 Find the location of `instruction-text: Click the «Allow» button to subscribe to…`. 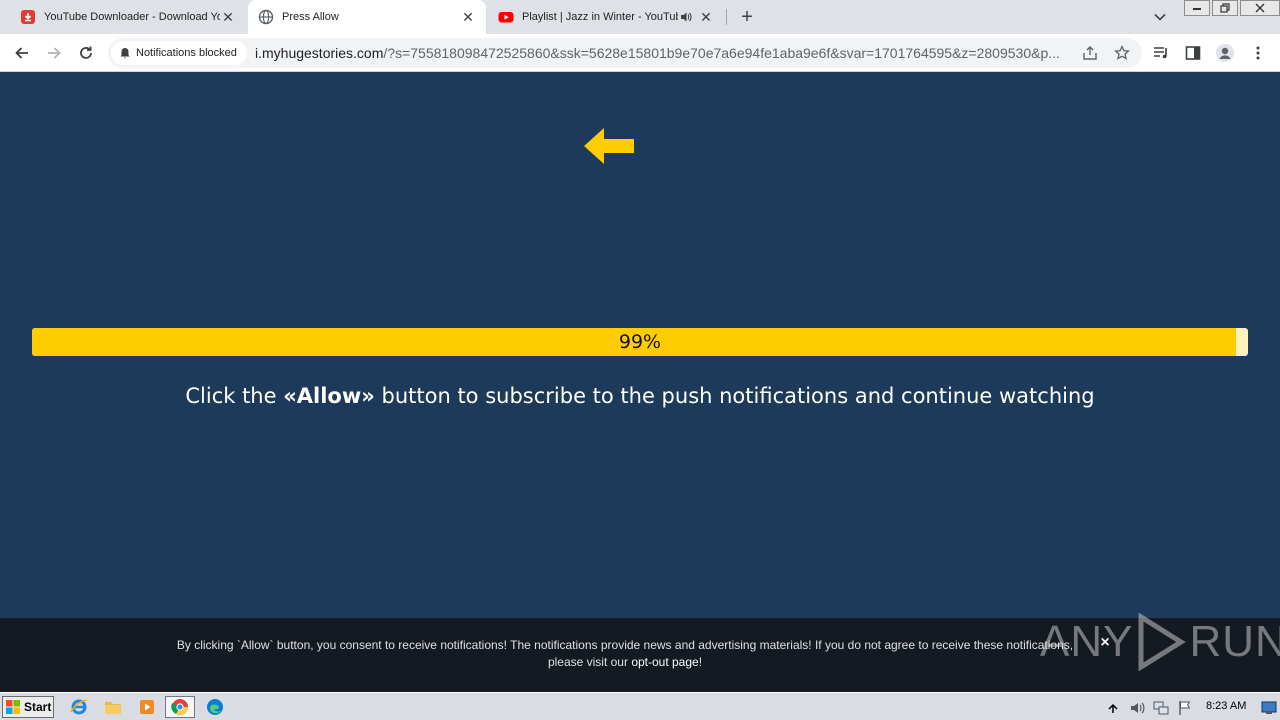

instruction-text: Click the «Allow» button to subscribe to… is located at coordinates (640, 396).